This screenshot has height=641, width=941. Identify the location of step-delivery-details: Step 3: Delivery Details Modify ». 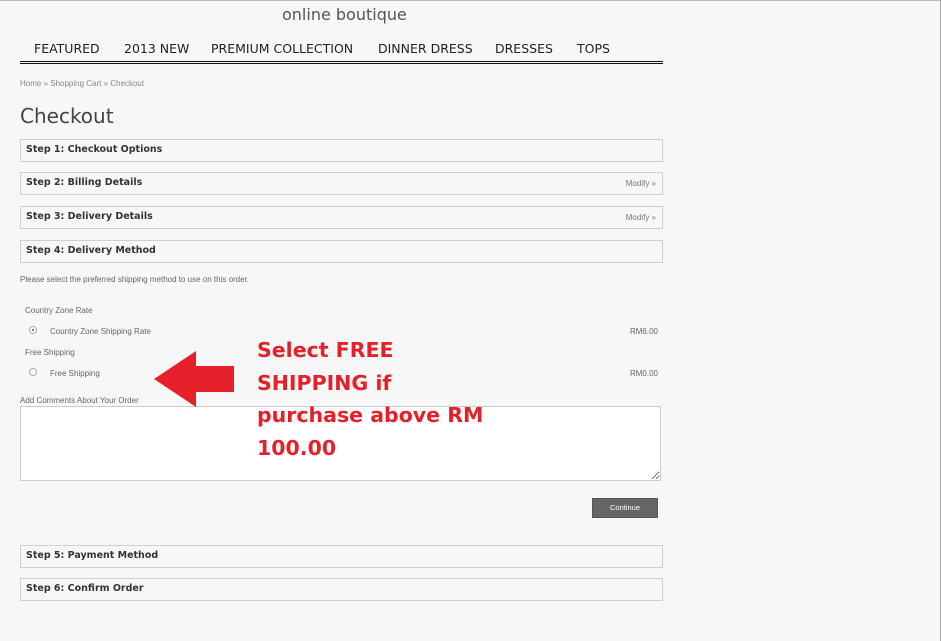
(341, 217).